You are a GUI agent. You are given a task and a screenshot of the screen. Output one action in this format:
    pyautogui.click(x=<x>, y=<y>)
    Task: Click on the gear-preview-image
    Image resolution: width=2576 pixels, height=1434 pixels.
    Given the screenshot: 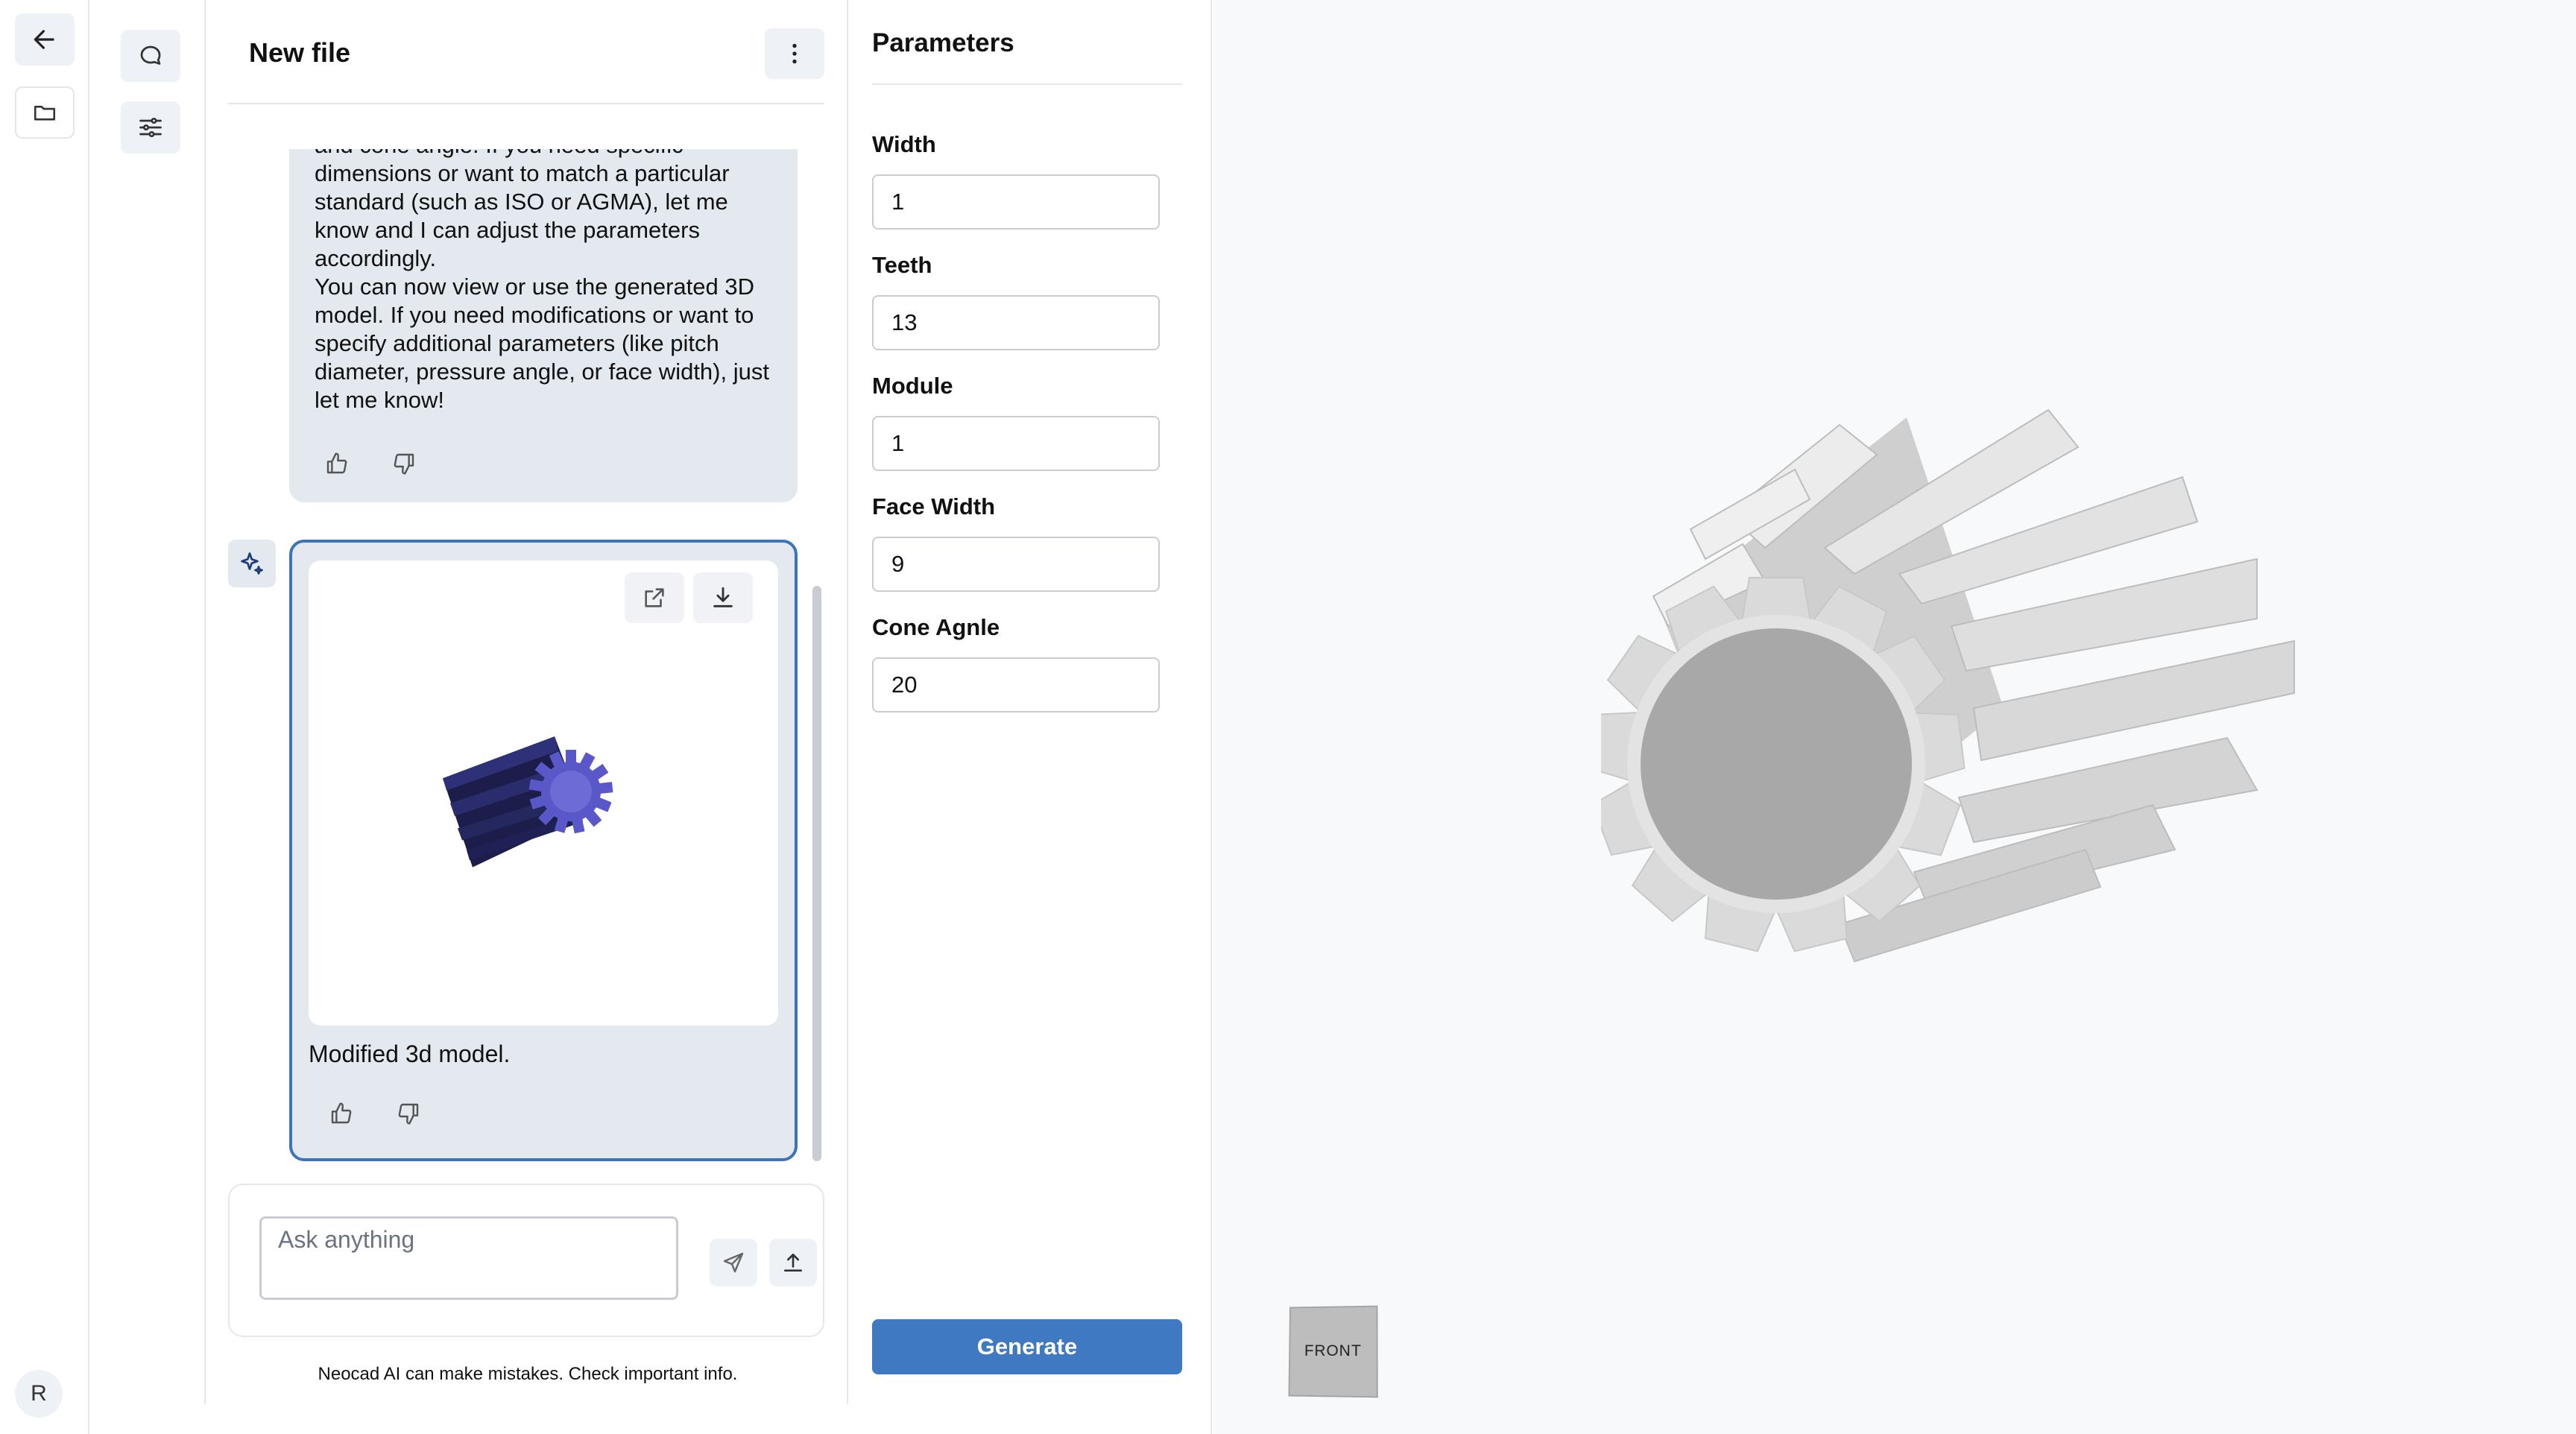 What is the action you would take?
    pyautogui.click(x=528, y=802)
    